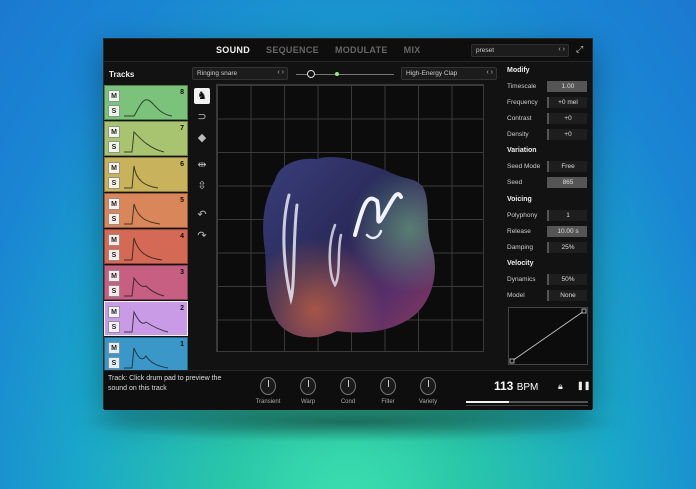 The width and height of the screenshot is (696, 489). What do you see at coordinates (182, 164) in the screenshot?
I see `track-number: 6` at bounding box center [182, 164].